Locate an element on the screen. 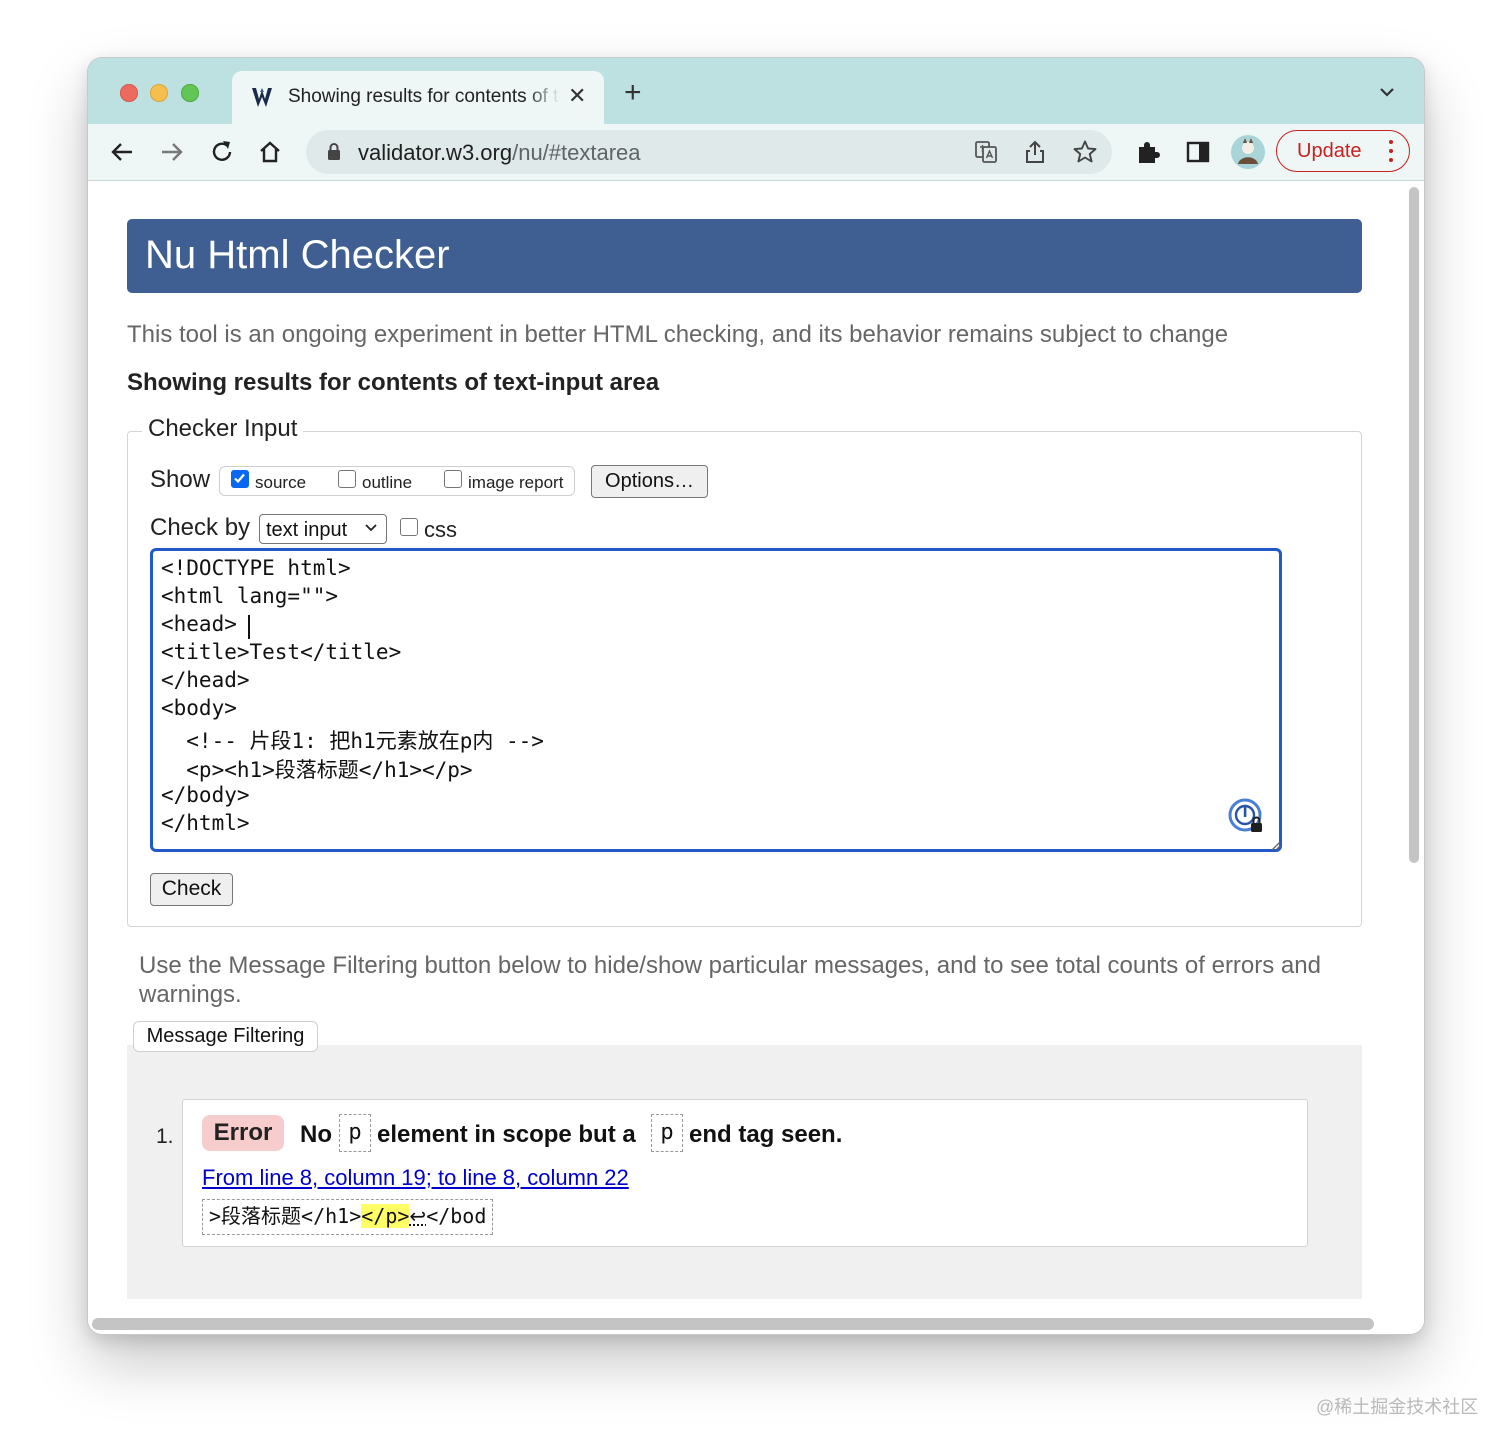 Image resolution: width=1512 pixels, height=1451 pixels. profile-avatar is located at coordinates (1248, 152).